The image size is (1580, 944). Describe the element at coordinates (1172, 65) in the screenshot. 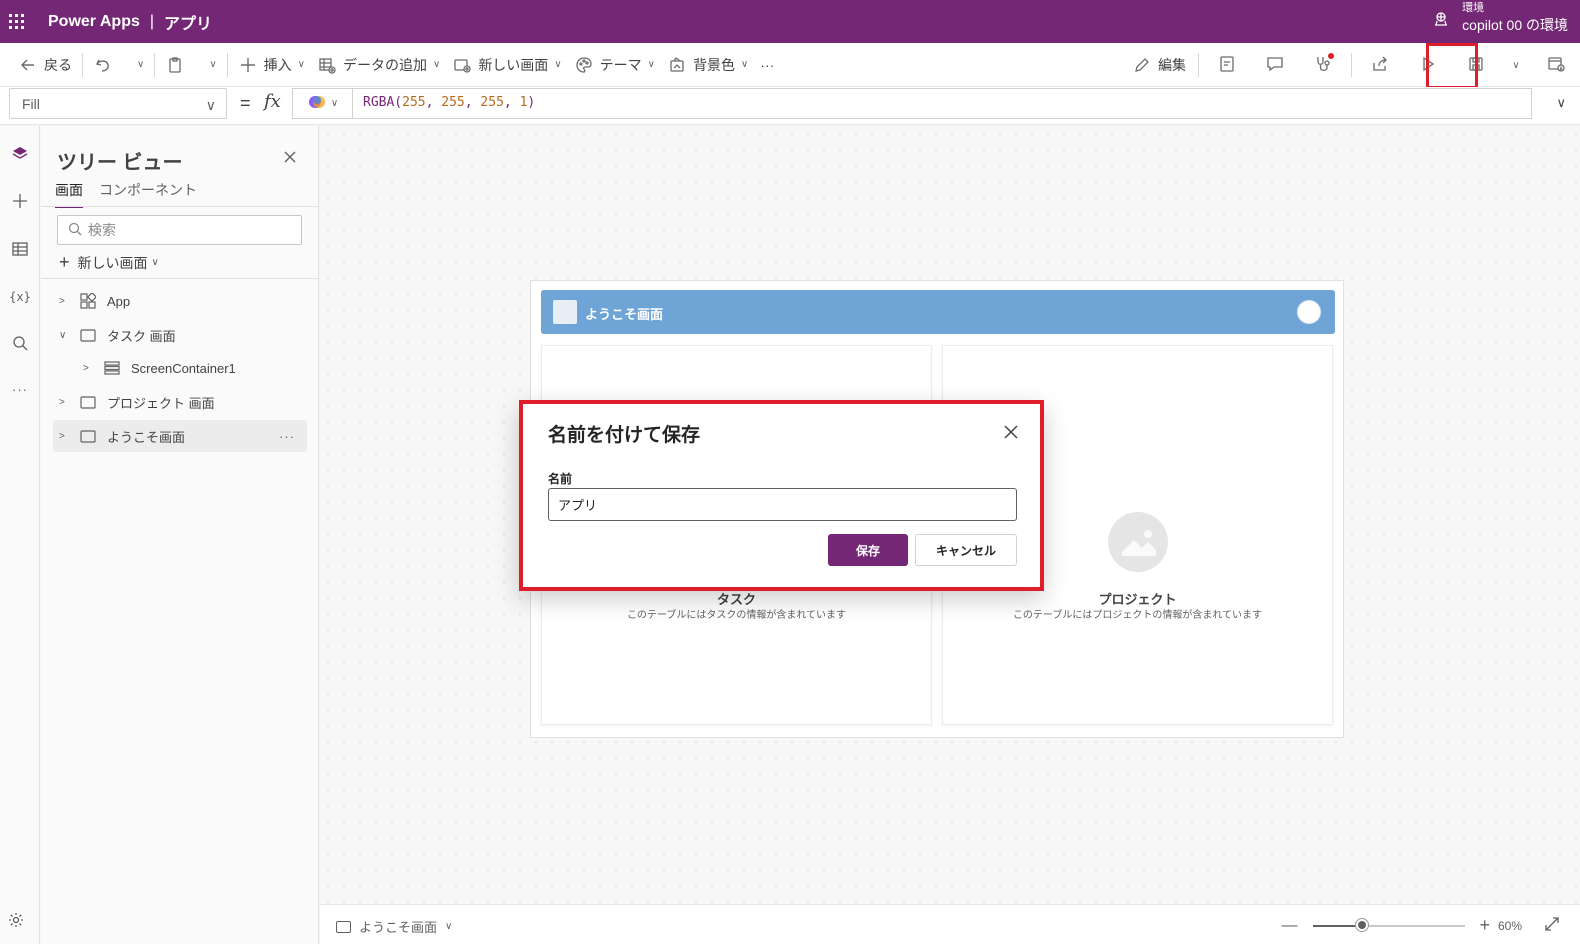

I see `edit-label: 編集` at that location.